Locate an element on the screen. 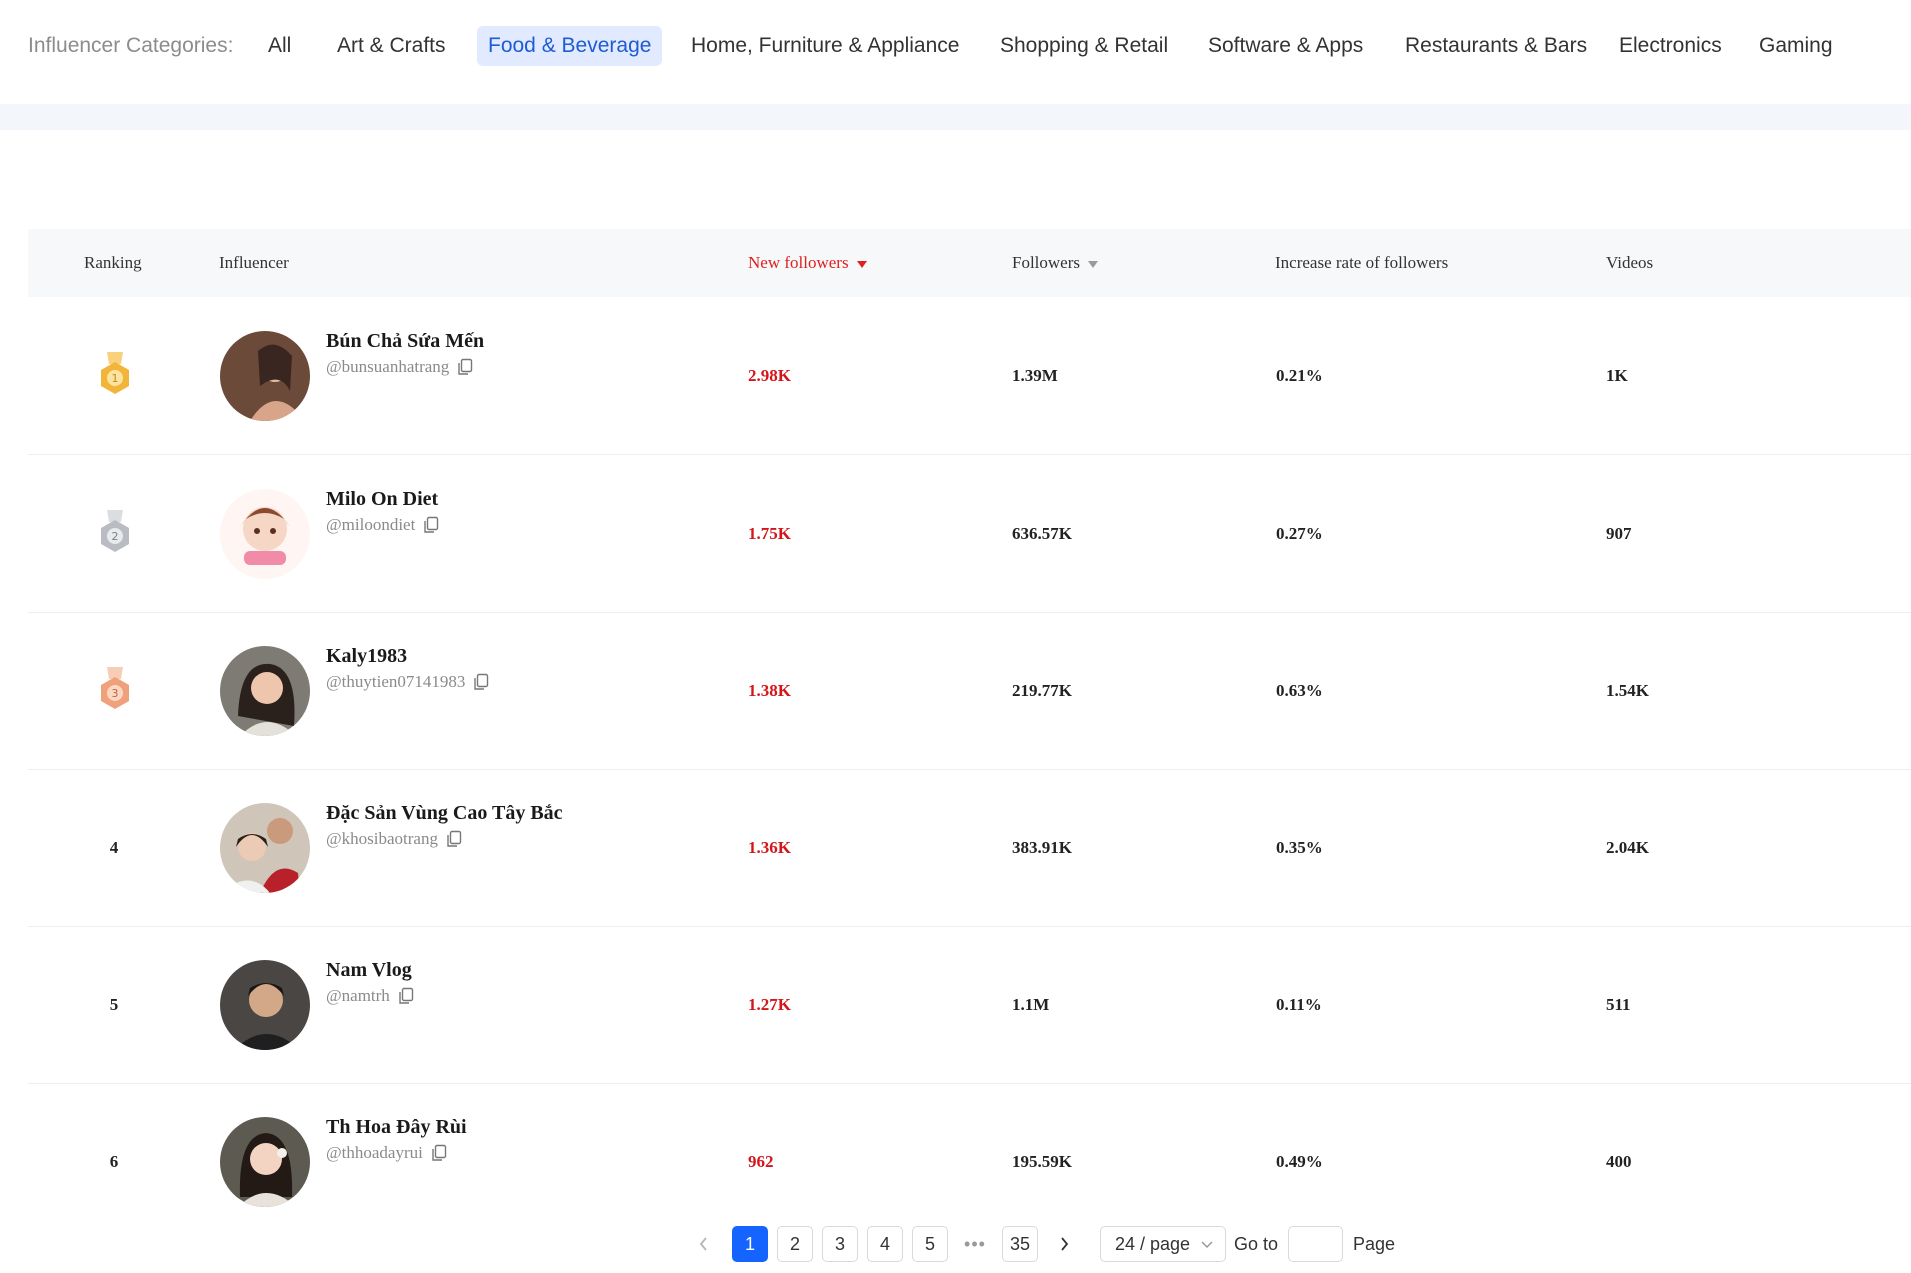 This screenshot has height=1273, width=1911. header-followers: Followers is located at coordinates (1055, 263).